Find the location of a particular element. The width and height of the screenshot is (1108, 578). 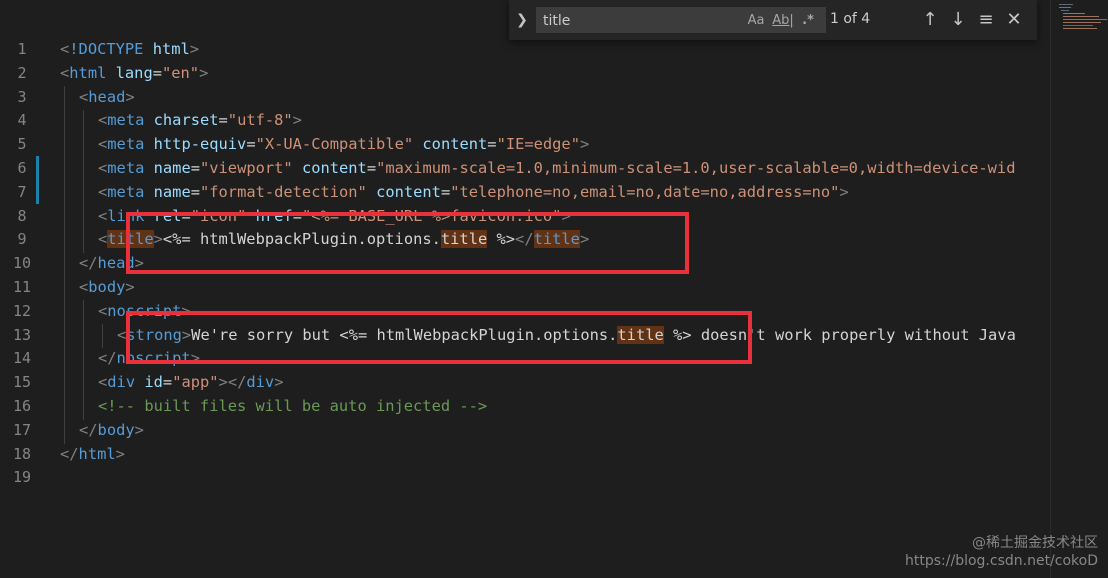

find-input-box: Aa Ab| .* is located at coordinates (681, 20).